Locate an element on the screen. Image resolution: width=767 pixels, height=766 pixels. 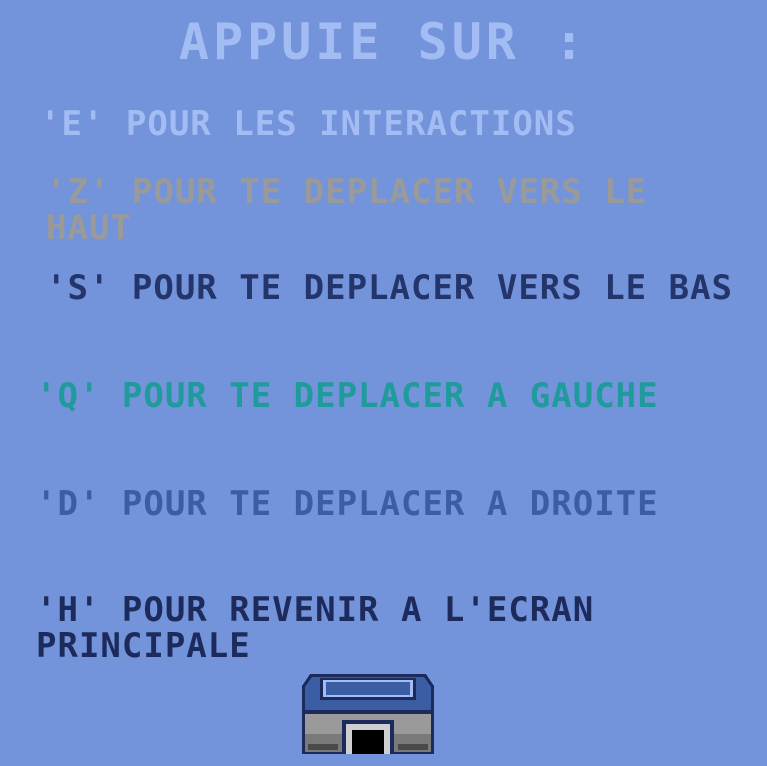
instruction-move-up: 'Z' POUR TE DEPLACER VERS LE HAUT is located at coordinates (347, 210).